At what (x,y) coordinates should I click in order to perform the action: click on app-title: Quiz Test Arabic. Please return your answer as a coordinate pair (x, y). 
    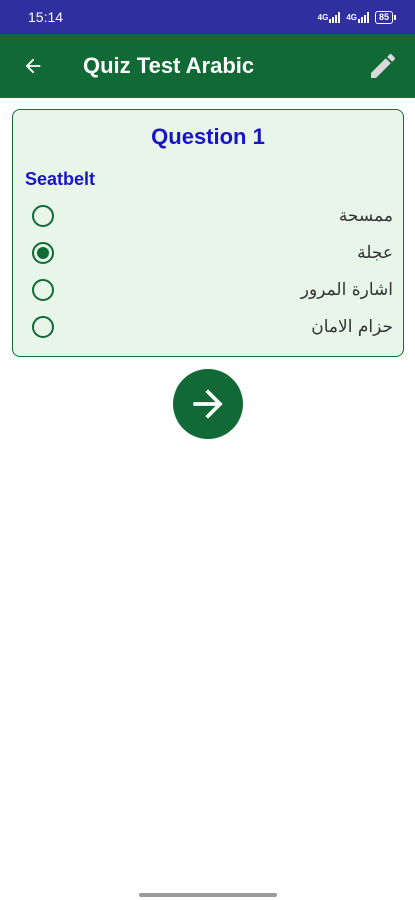
    Looking at the image, I should click on (169, 65).